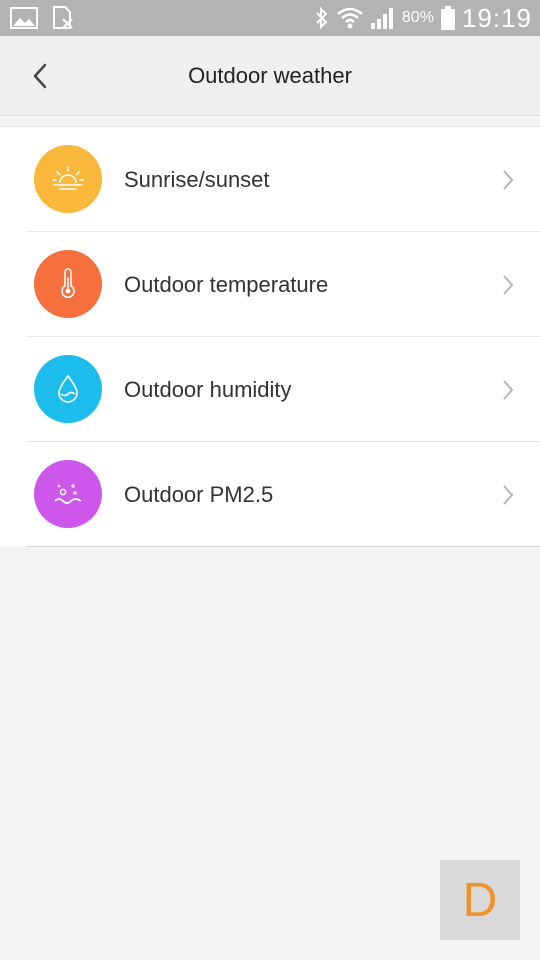  I want to click on list-item-sunrise-sunset: Sunrise/sunset, so click(270, 179).